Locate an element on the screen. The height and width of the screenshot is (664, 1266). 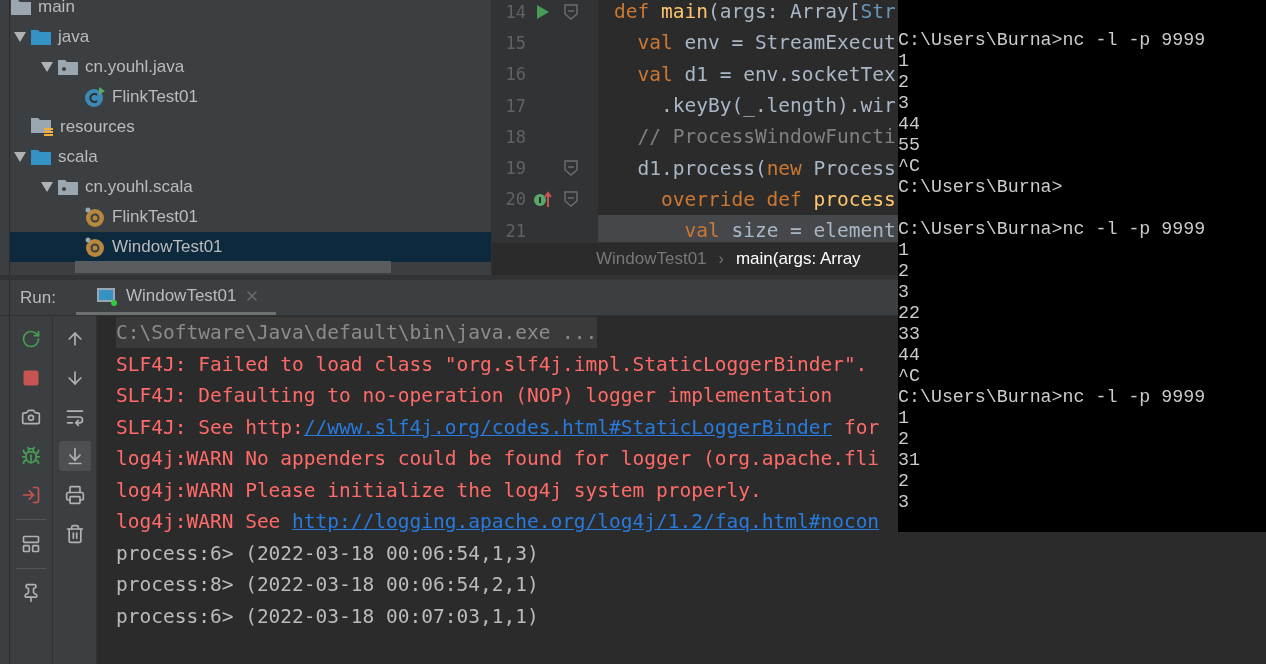
terminal-line: 55 is located at coordinates (909, 144).